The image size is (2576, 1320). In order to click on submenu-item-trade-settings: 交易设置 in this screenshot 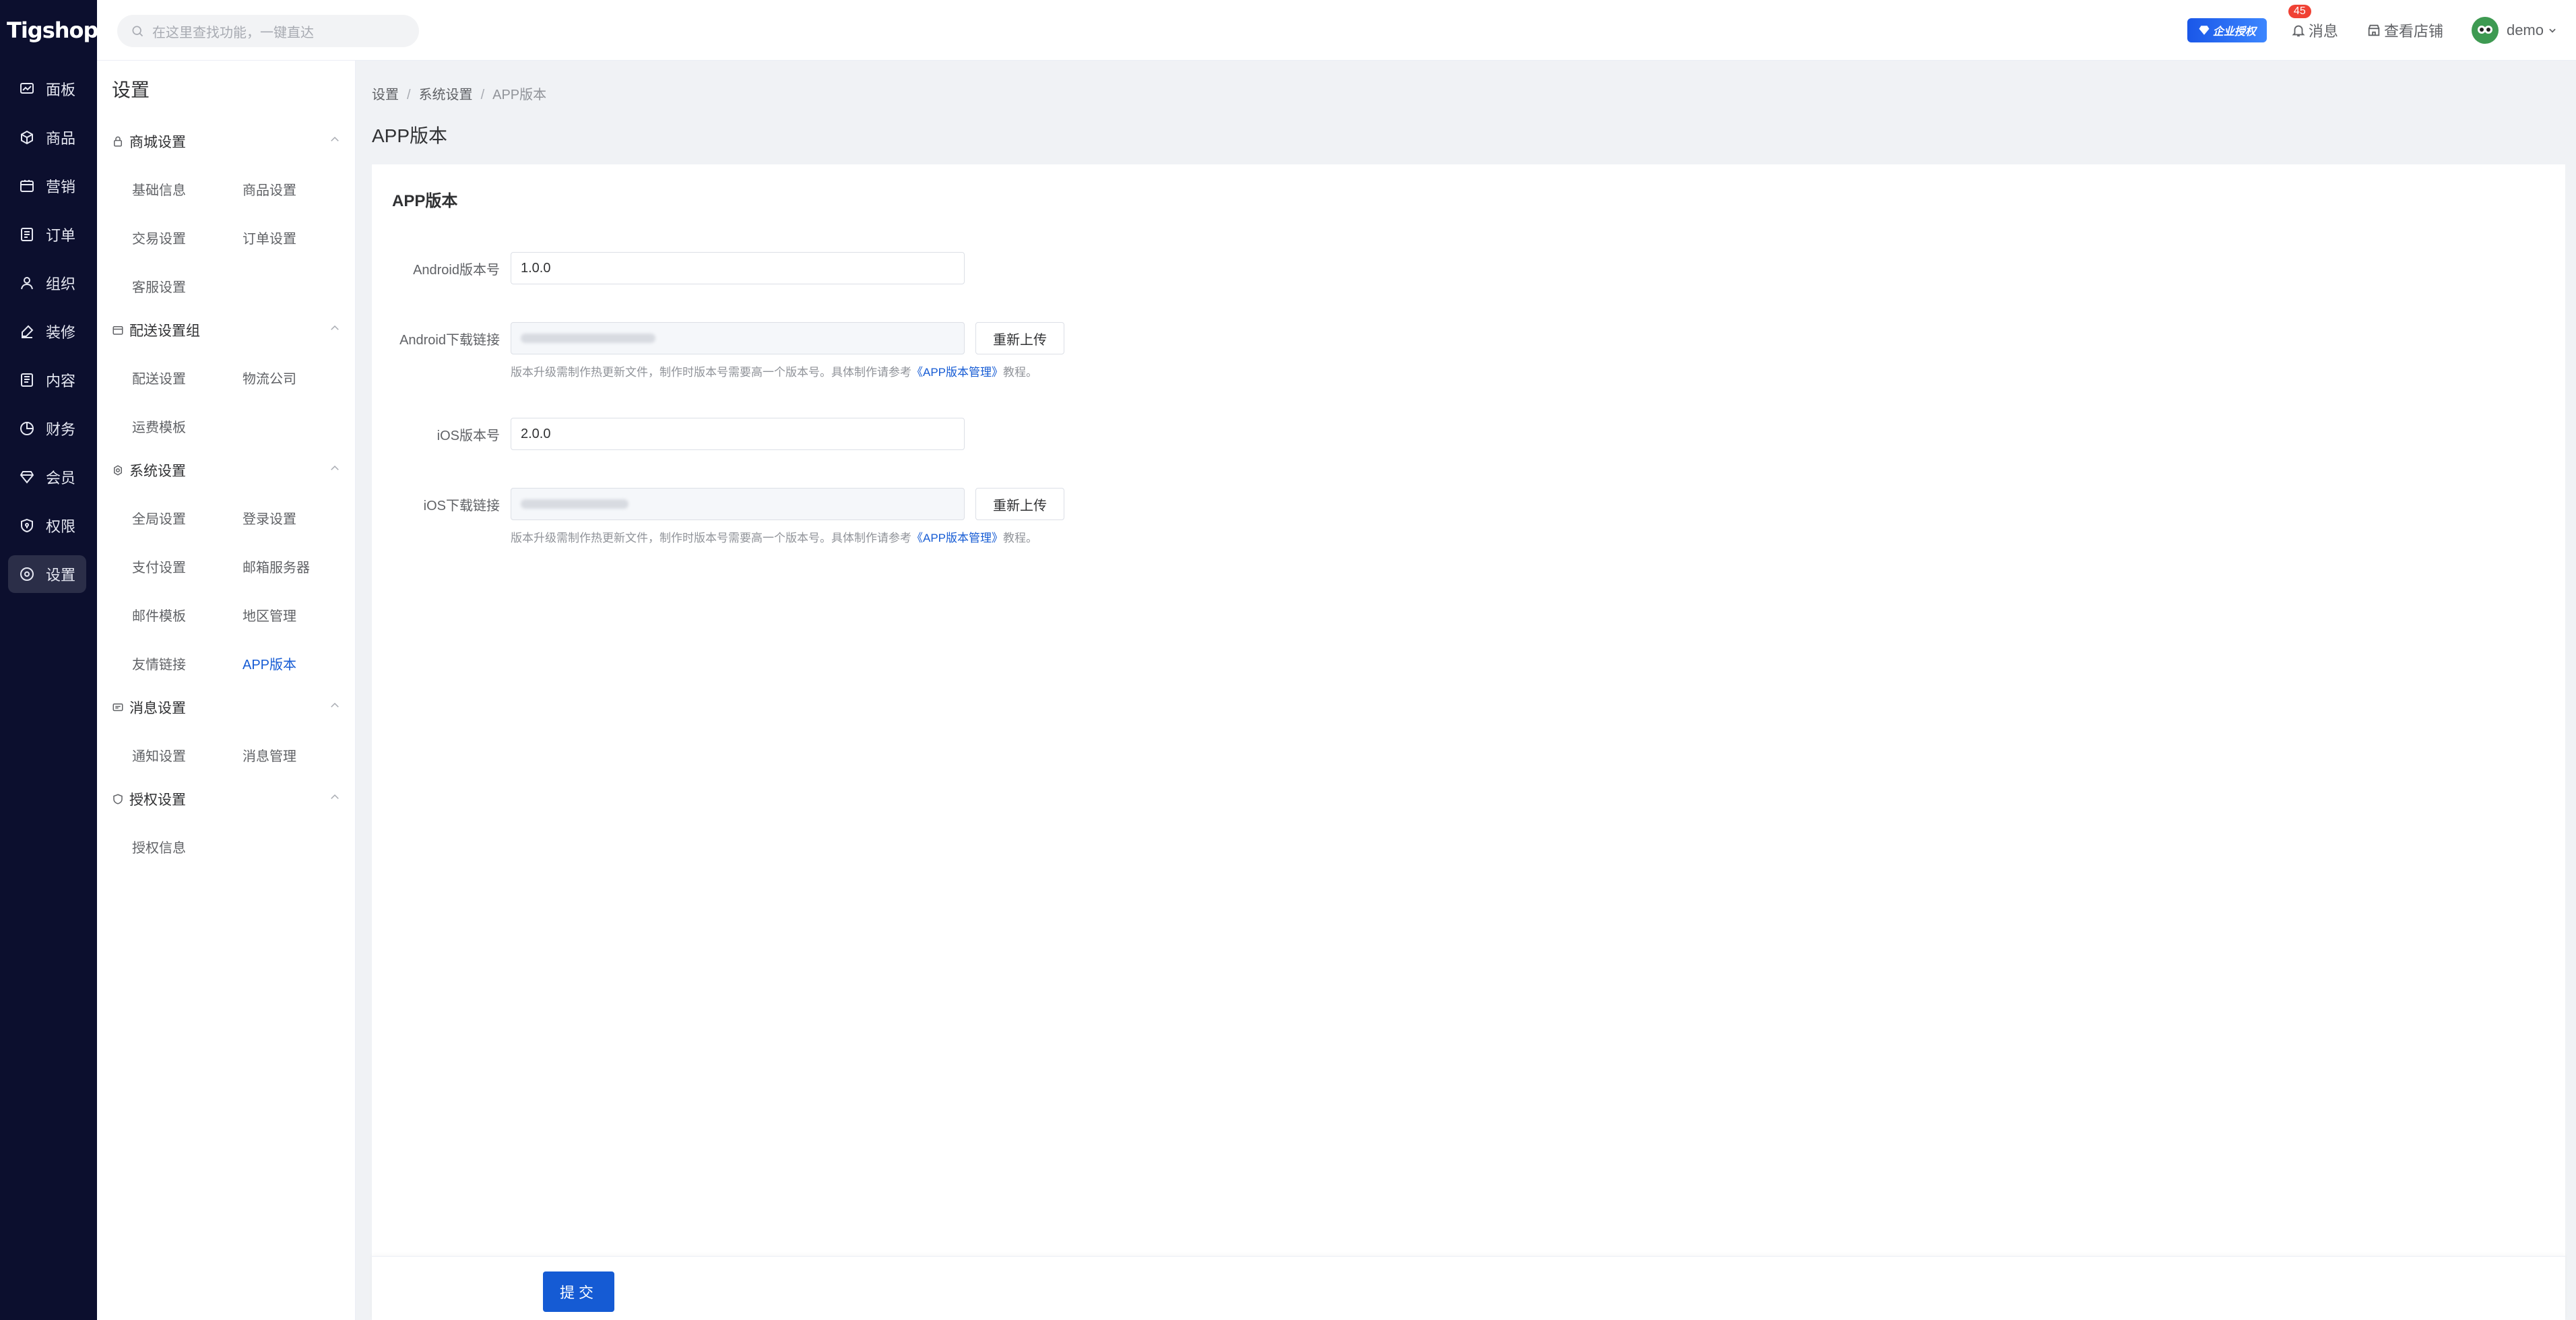, I will do `click(159, 238)`.